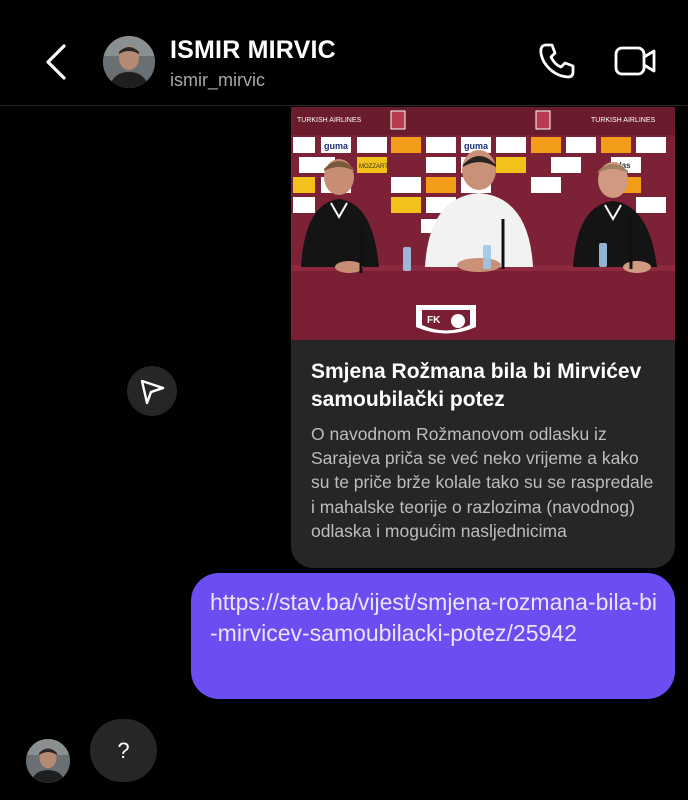 The width and height of the screenshot is (688, 800). I want to click on chevron-left-icon, so click(56, 62).